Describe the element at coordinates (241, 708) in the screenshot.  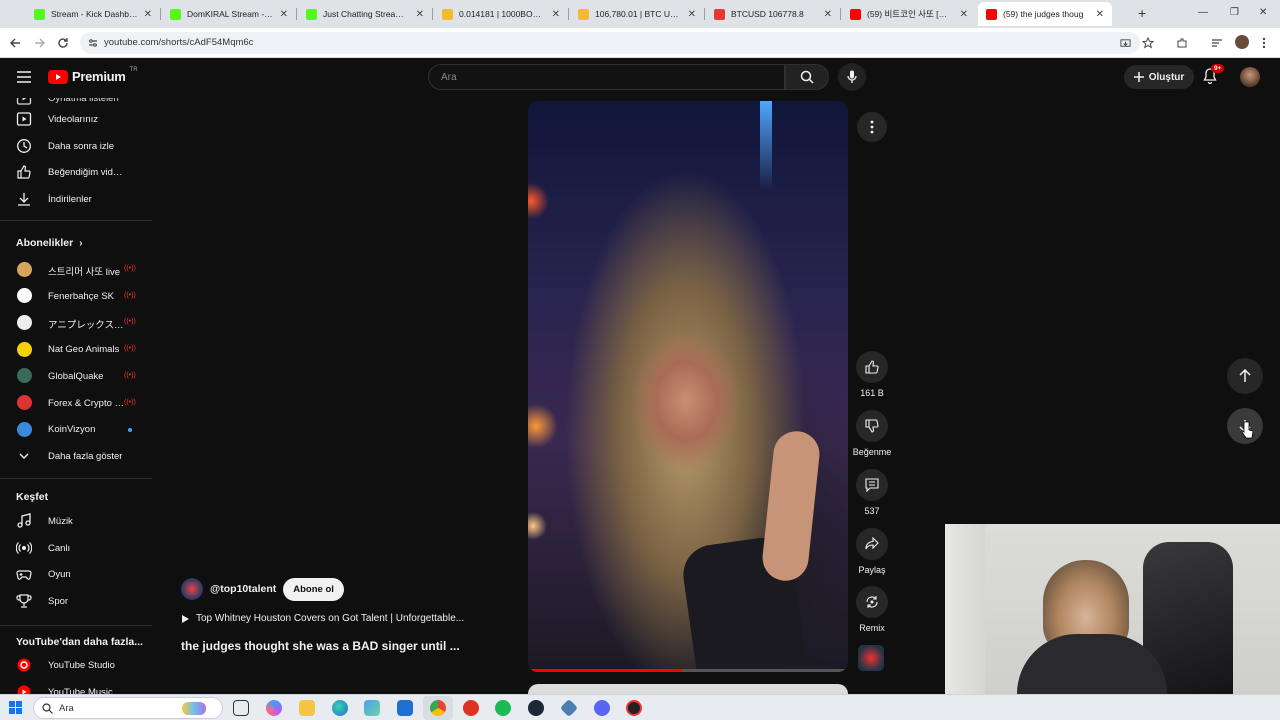
I see `task-view-icon` at that location.